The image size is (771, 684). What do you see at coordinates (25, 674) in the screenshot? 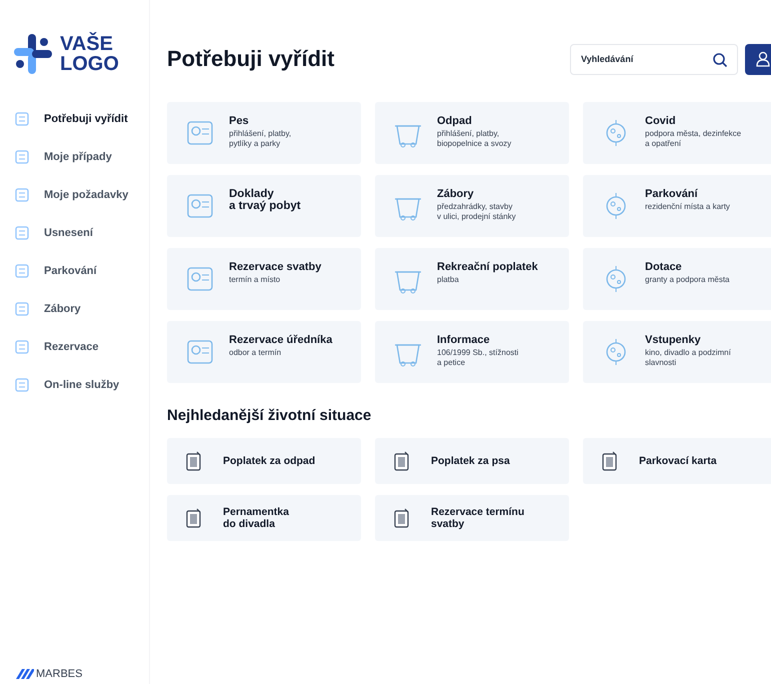
I see `brand-logo-icon` at bounding box center [25, 674].